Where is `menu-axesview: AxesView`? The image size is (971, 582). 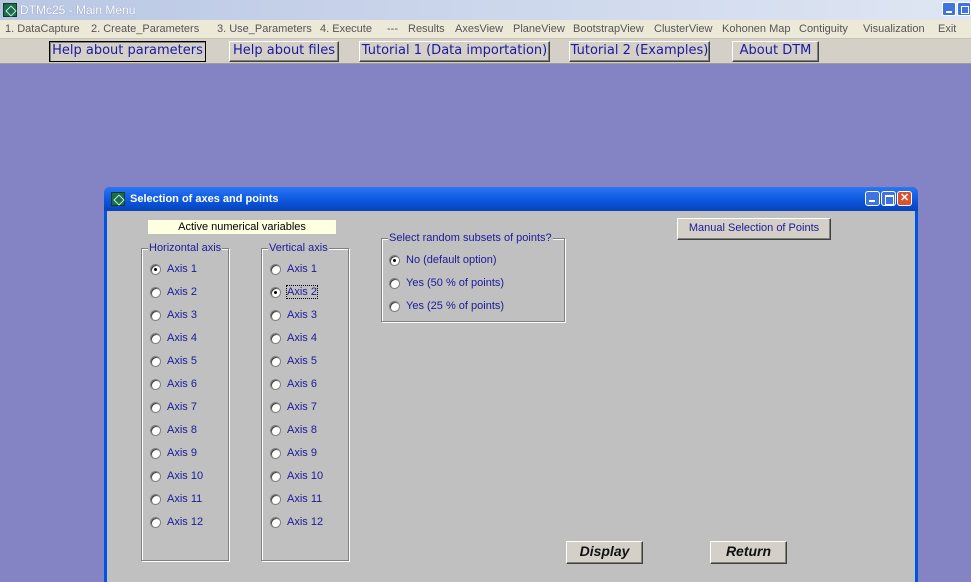 menu-axesview: AxesView is located at coordinates (479, 29).